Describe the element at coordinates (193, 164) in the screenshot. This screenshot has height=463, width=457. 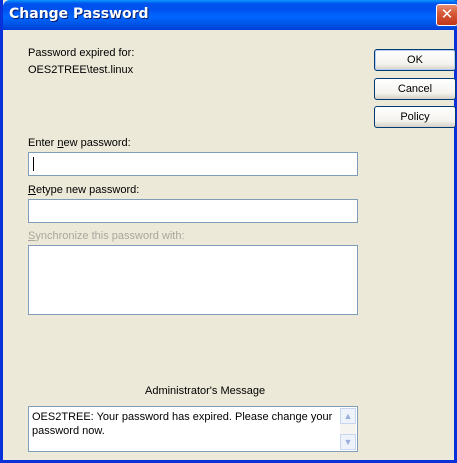
I see `new-password-field` at that location.